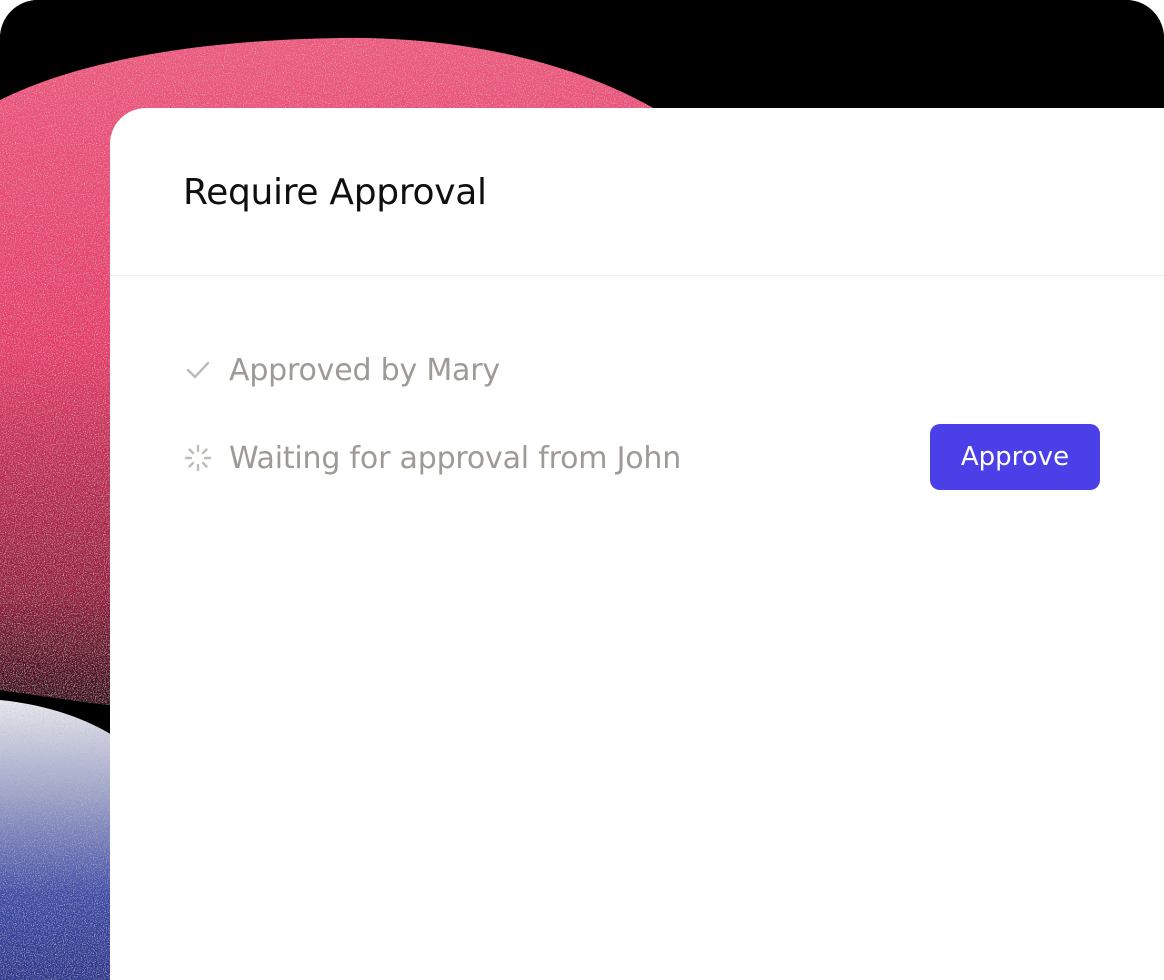  Describe the element at coordinates (198, 458) in the screenshot. I see `spinner-icon` at that location.